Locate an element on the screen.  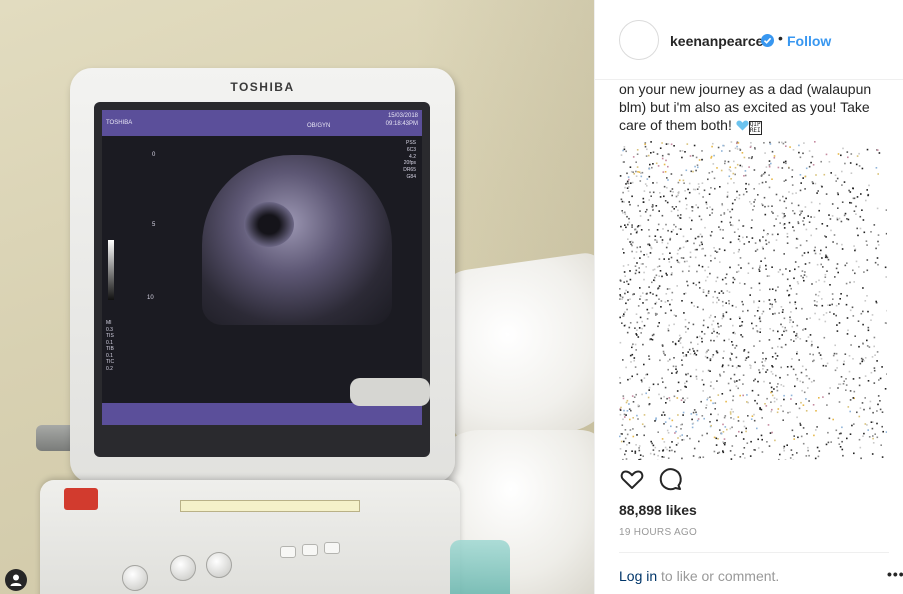
ultrasound-console is located at coordinates (250, 537).